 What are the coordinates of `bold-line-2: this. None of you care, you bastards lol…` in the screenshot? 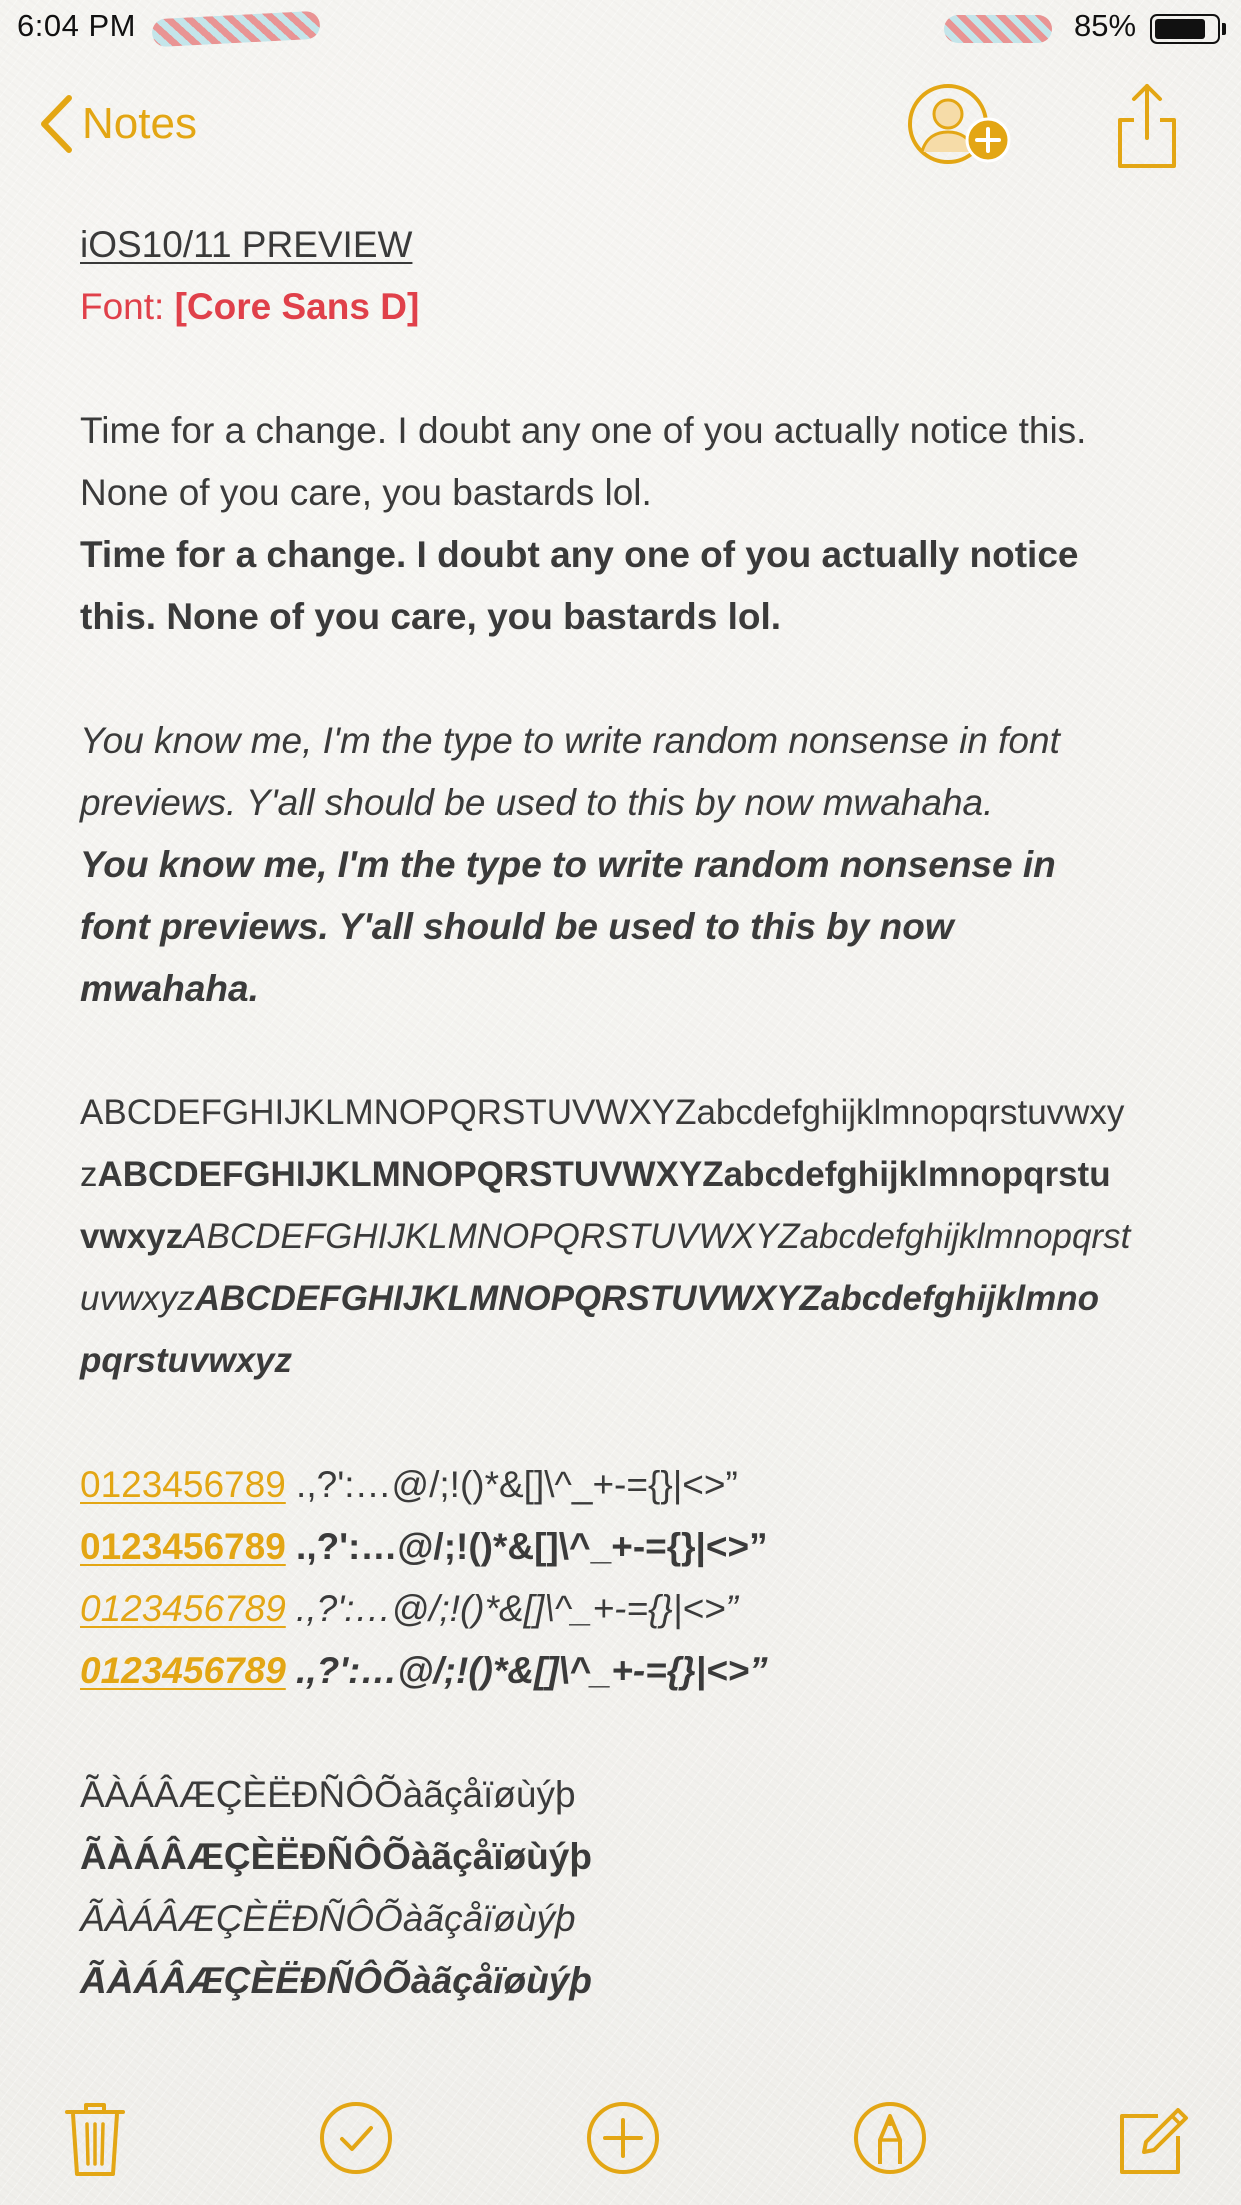 It's located at (431, 616).